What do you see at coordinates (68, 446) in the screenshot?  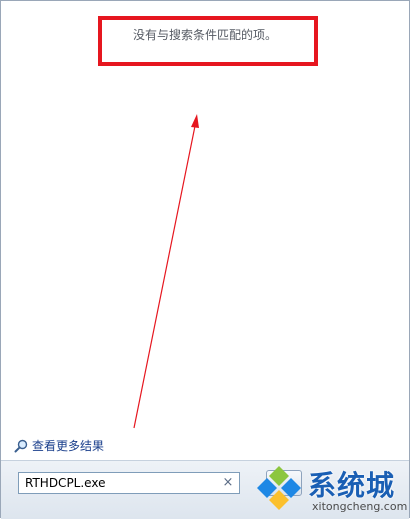 I see `see-more-label: 查看更多结果` at bounding box center [68, 446].